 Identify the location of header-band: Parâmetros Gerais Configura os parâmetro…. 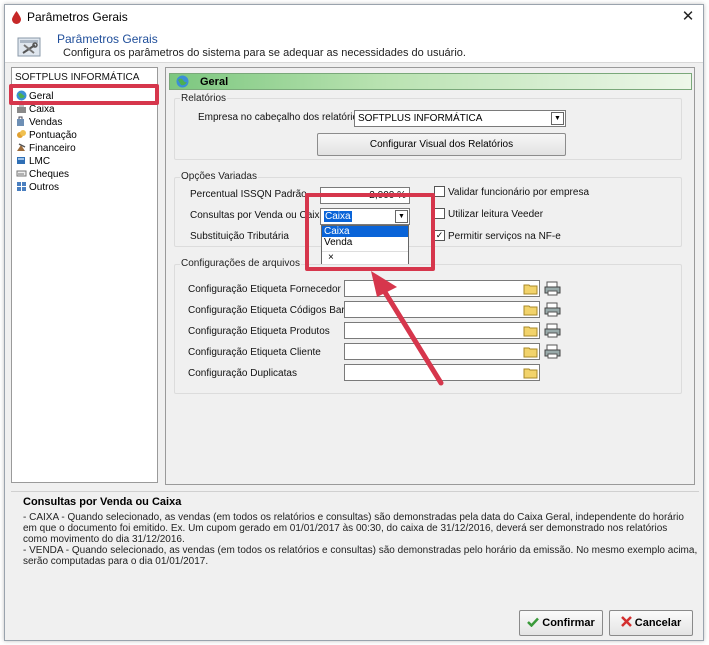
(354, 46).